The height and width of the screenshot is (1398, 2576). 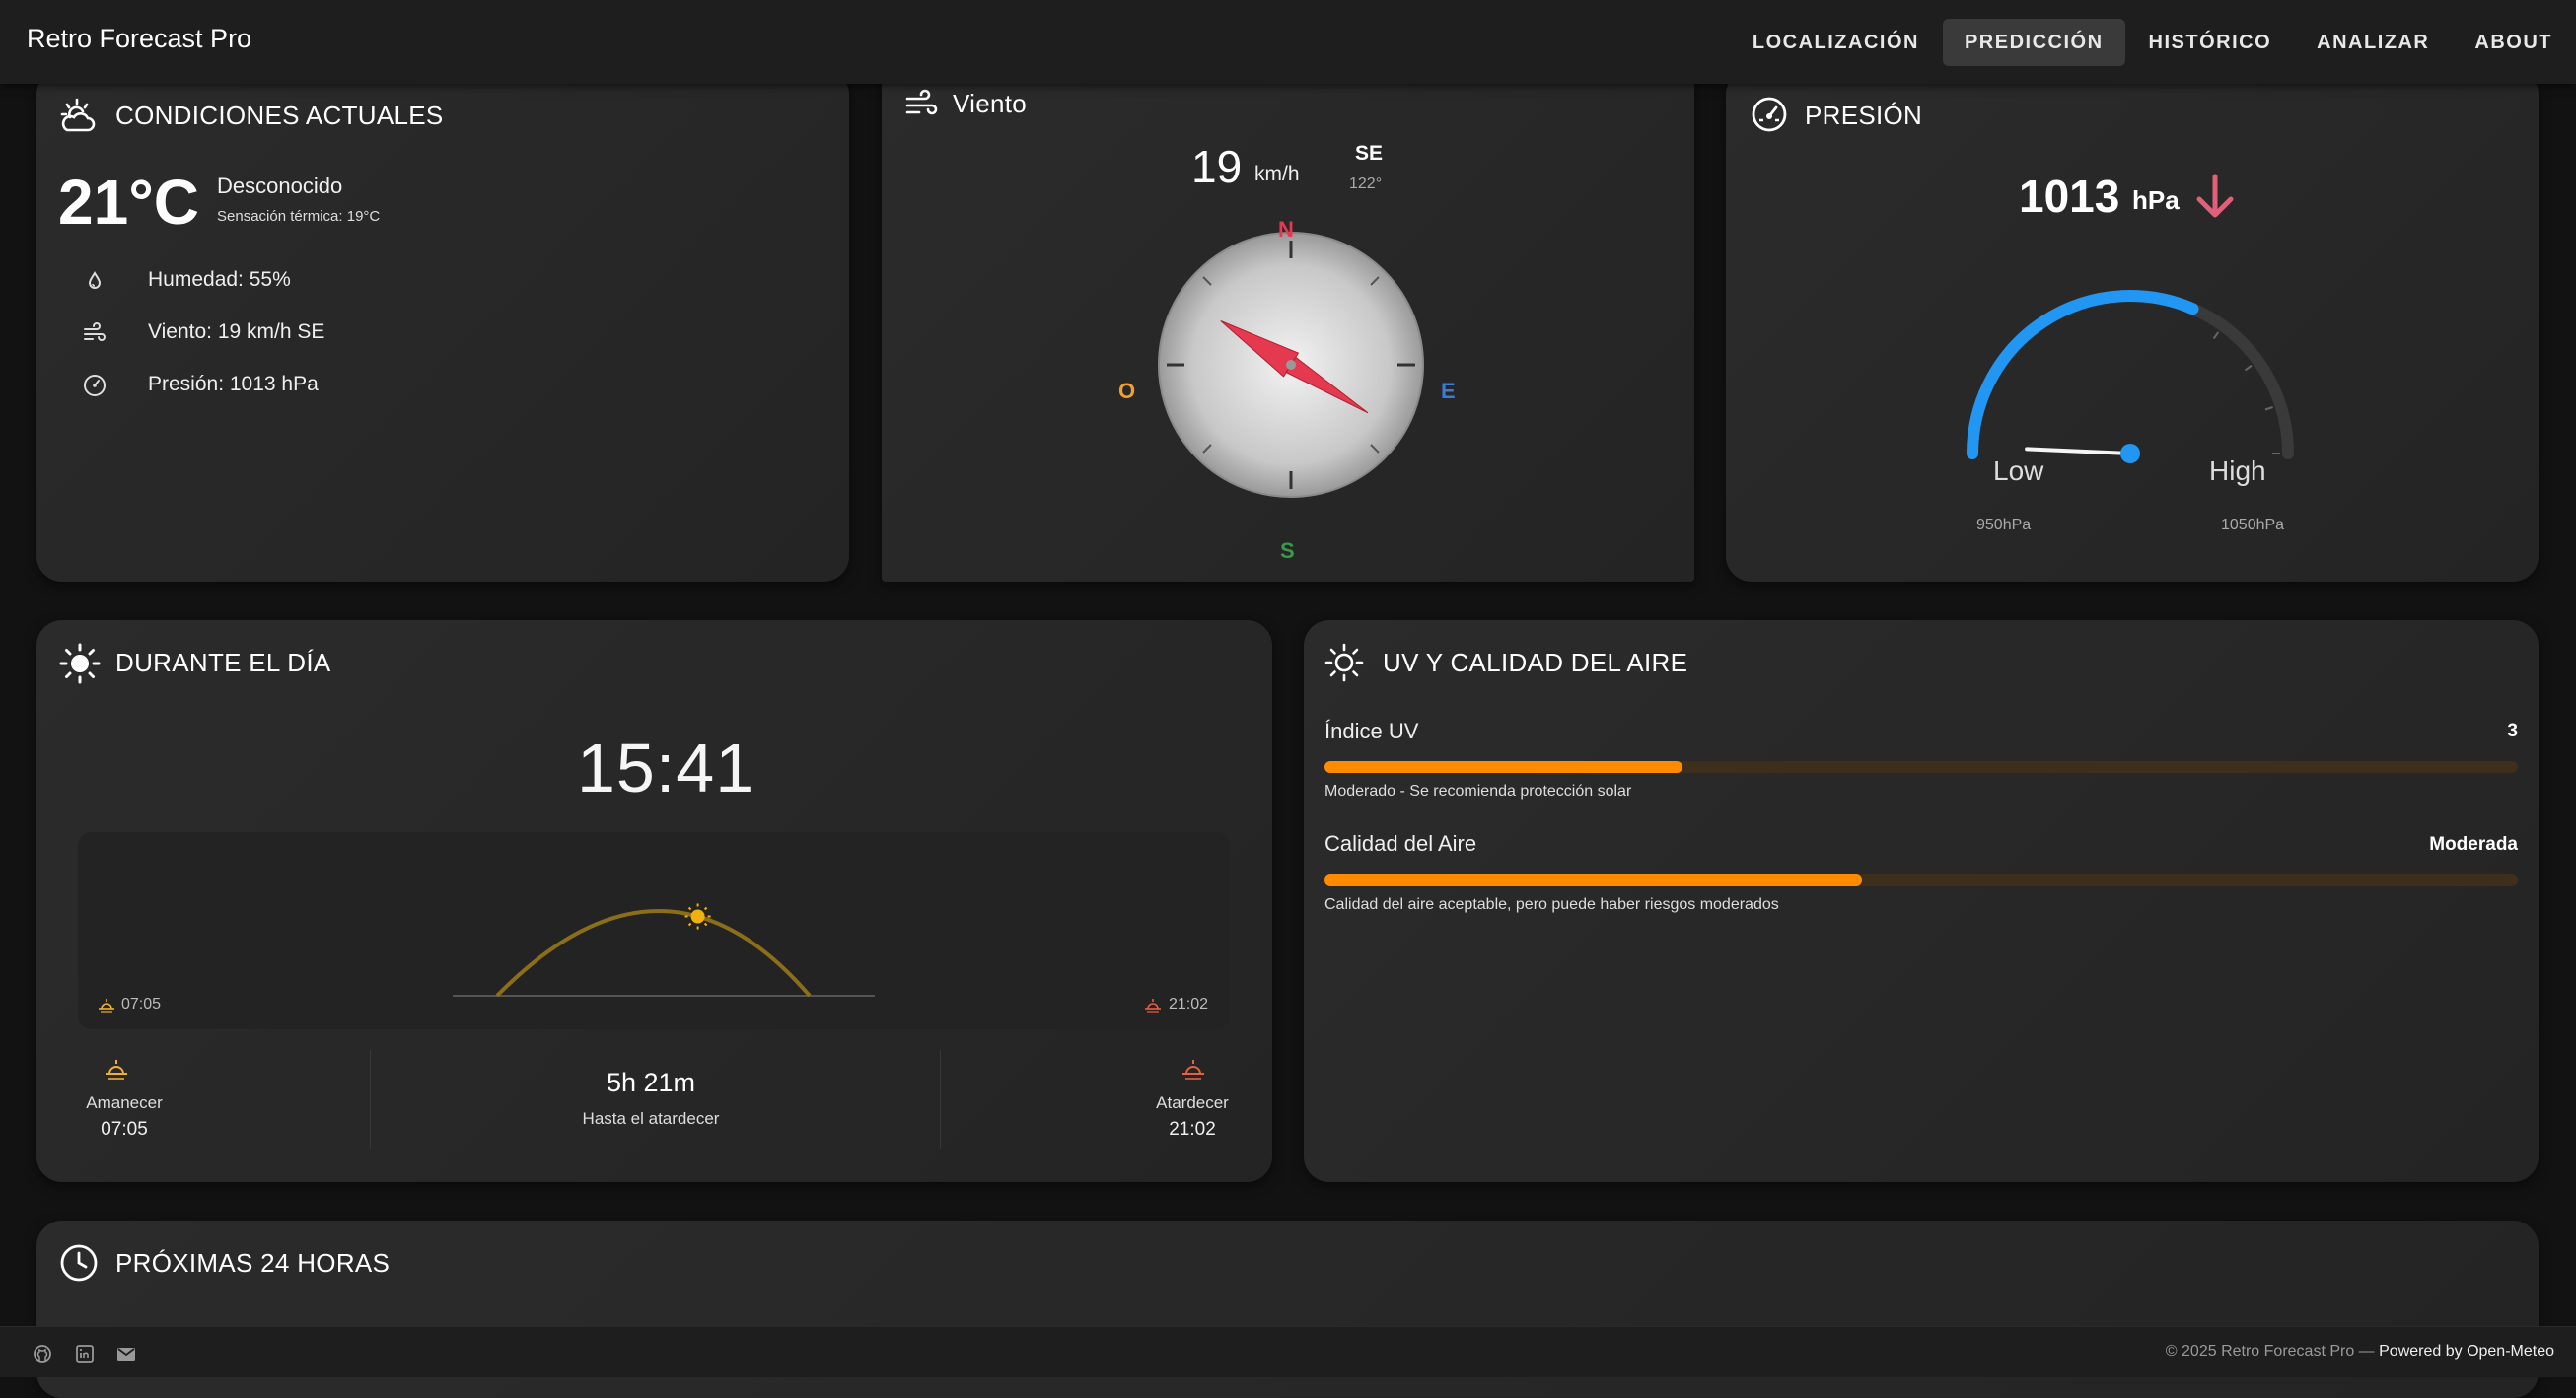 I want to click on wind-text: Viento: 19 km/h SE, so click(x=237, y=331).